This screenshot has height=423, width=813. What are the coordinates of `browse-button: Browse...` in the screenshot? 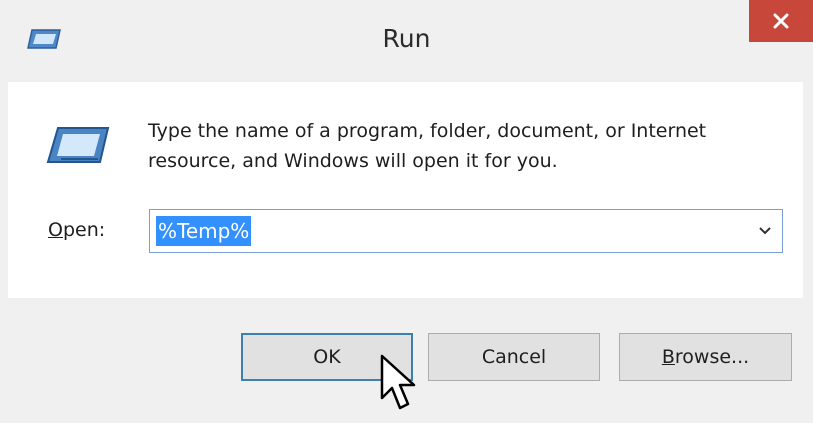 It's located at (705, 357).